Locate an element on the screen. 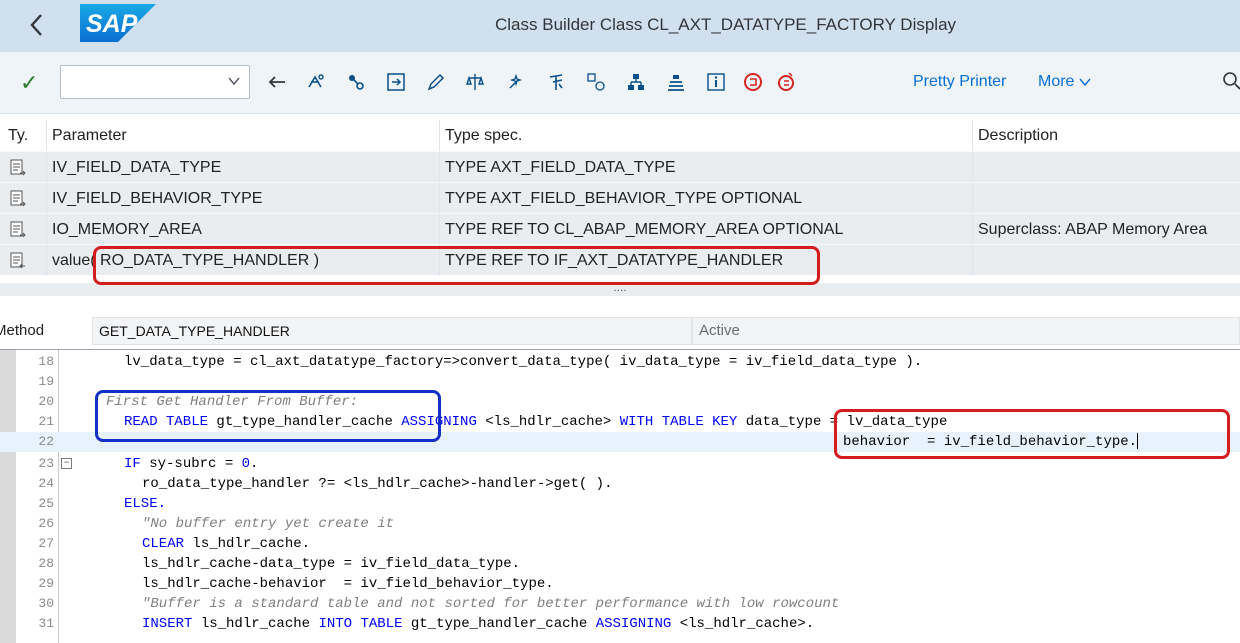  type-cell: TYPE REF TO IF_AXT_DATATYPE_HANDLER is located at coordinates (706, 260).